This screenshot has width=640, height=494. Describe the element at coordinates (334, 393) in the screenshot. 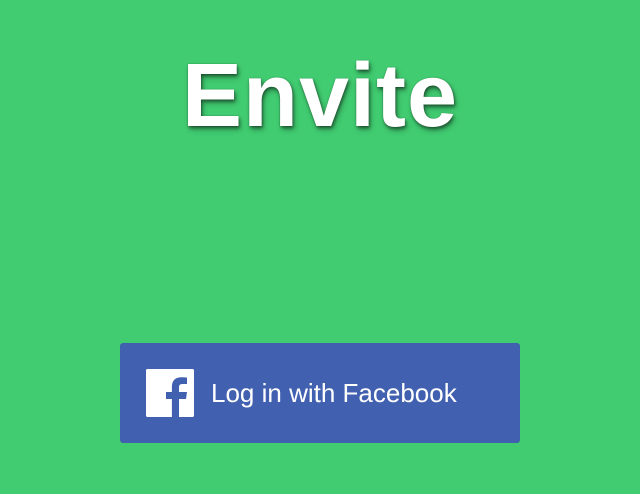

I see `facebook-login-label: Log in with Facebook` at that location.